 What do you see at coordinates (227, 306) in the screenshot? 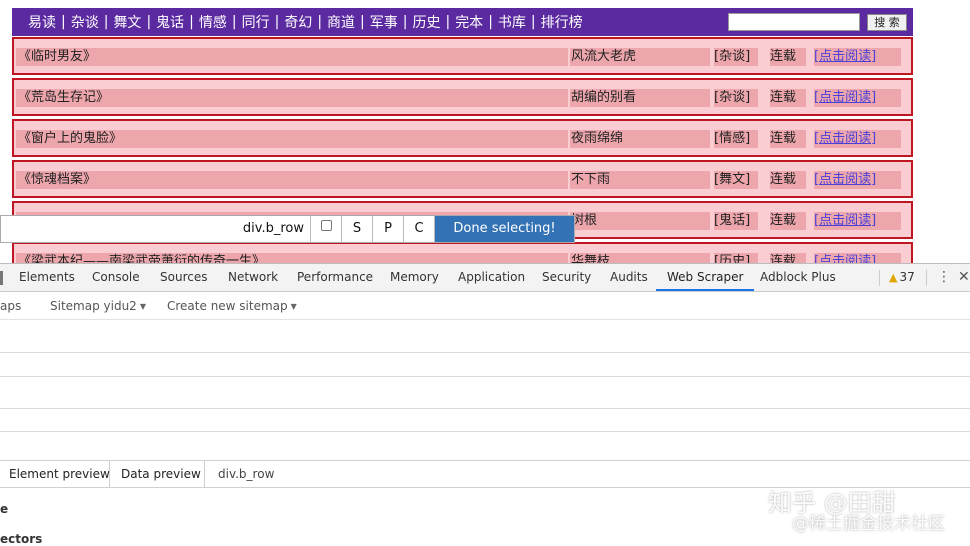
I see `create-sitemap-label: Create new sitemap` at bounding box center [227, 306].